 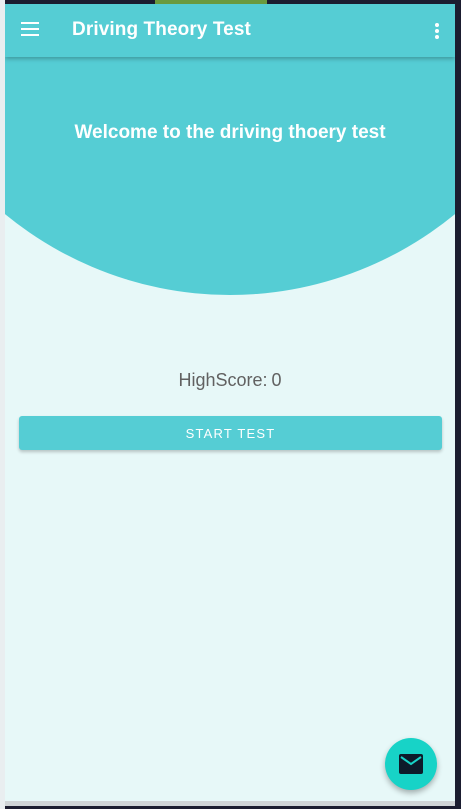 I want to click on more-vert-icon, so click(x=437, y=31).